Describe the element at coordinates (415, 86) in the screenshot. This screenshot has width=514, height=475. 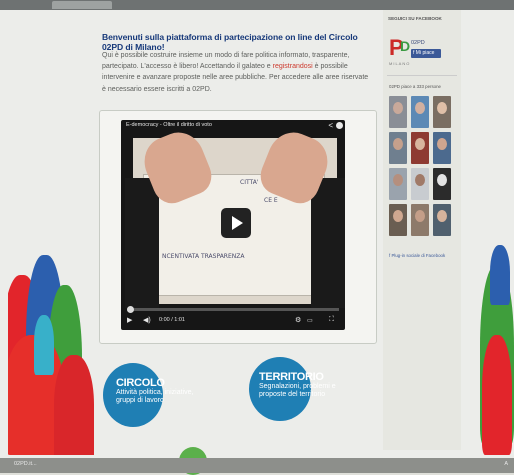
I see `fans-count: 02PD piace a 333 persone` at that location.